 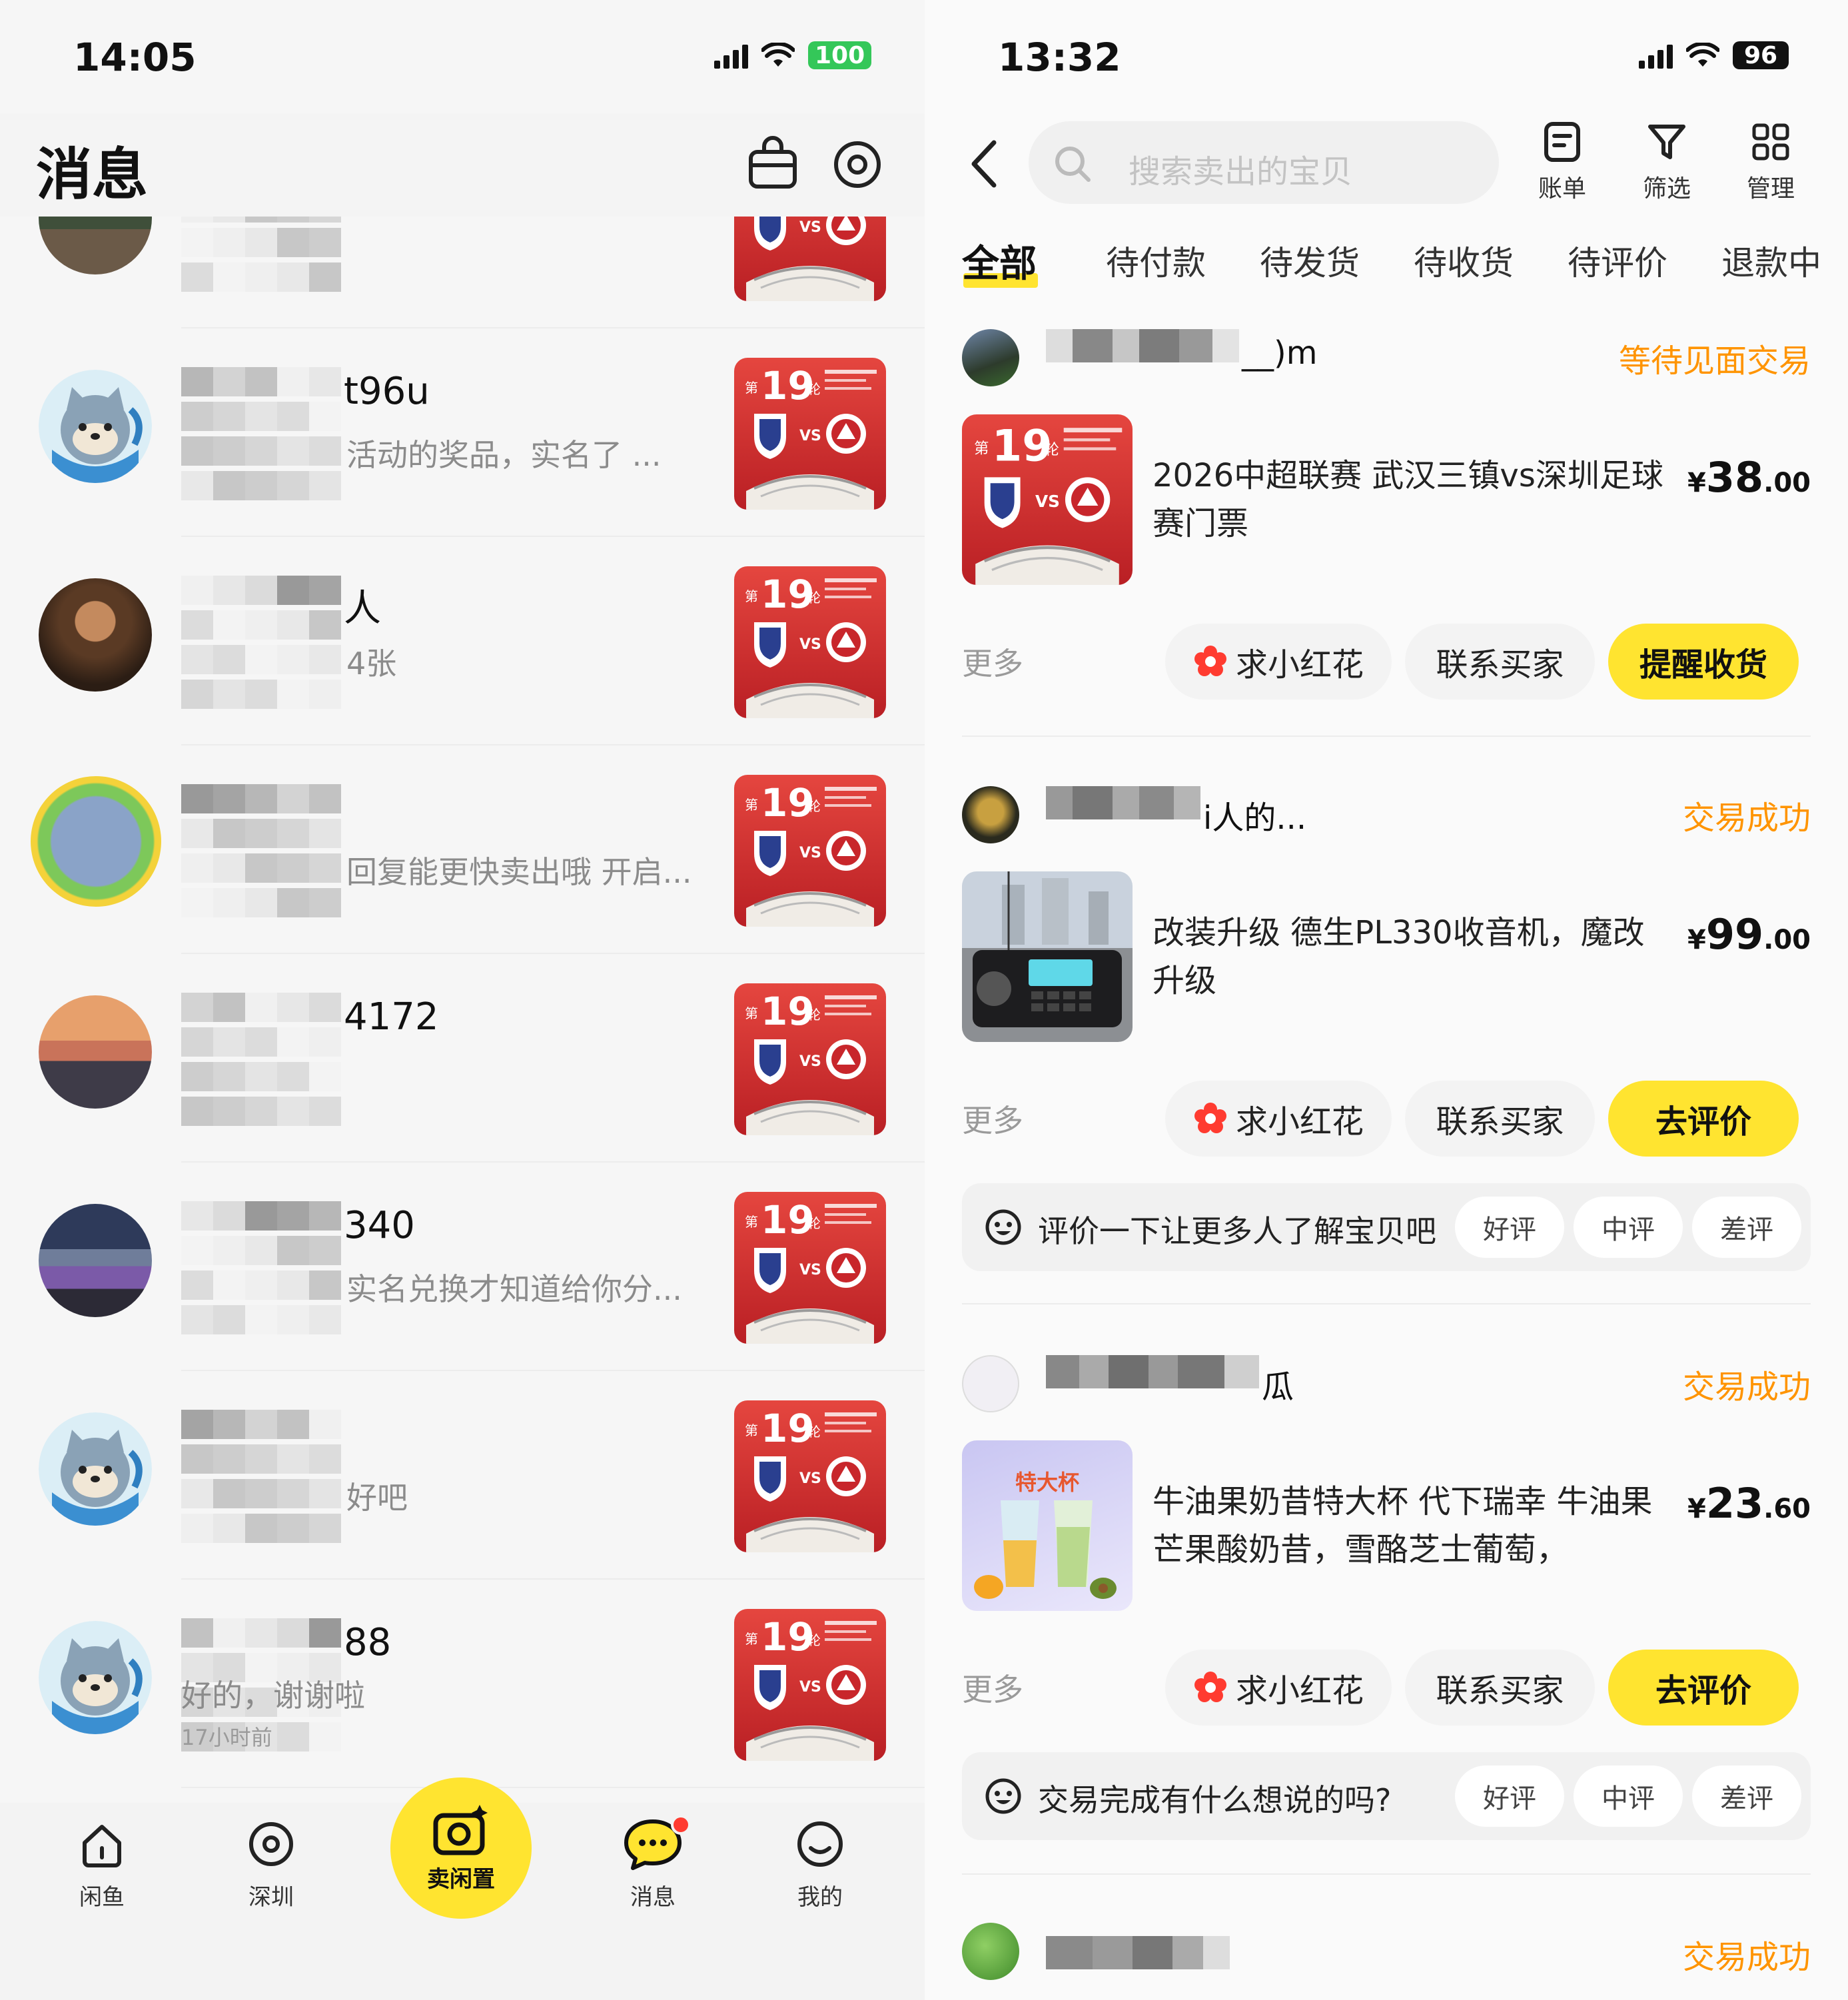 I want to click on product-price: ¥38.00, so click(x=1749, y=477).